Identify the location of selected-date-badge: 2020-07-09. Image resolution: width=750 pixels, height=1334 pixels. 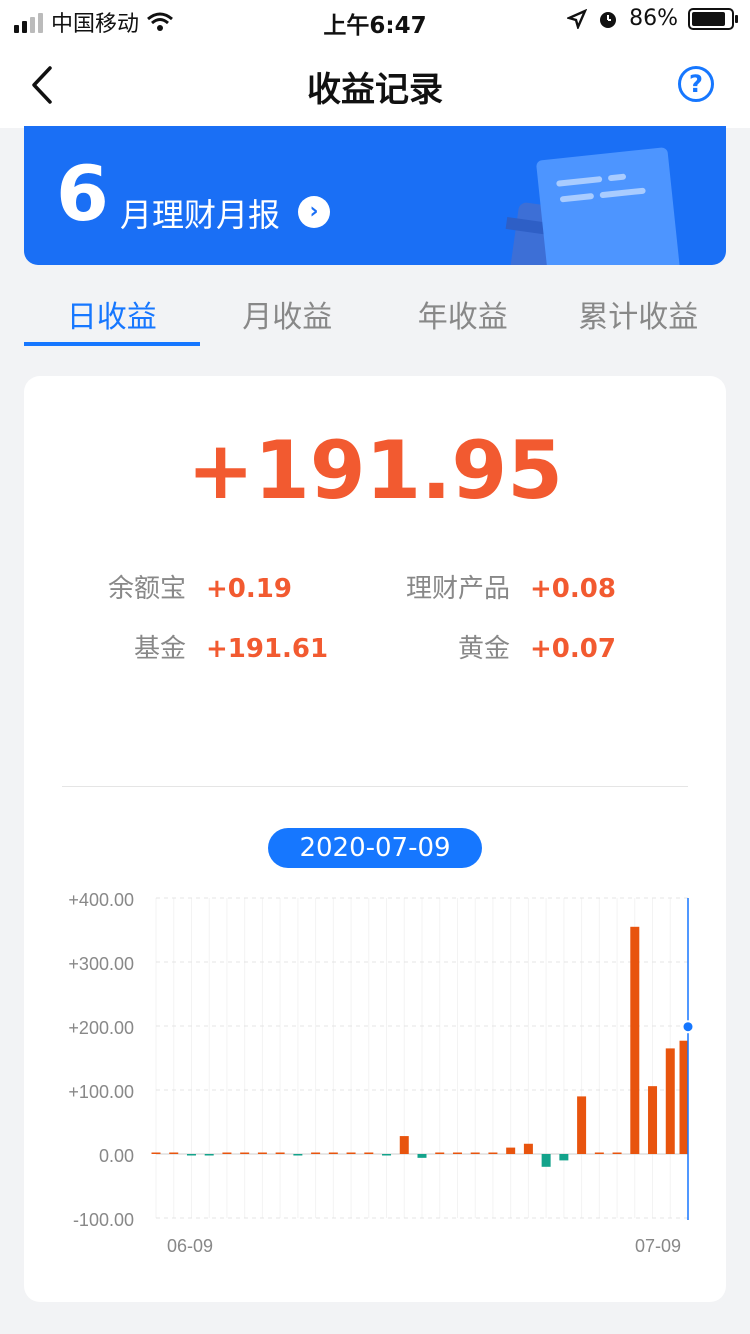
(375, 848).